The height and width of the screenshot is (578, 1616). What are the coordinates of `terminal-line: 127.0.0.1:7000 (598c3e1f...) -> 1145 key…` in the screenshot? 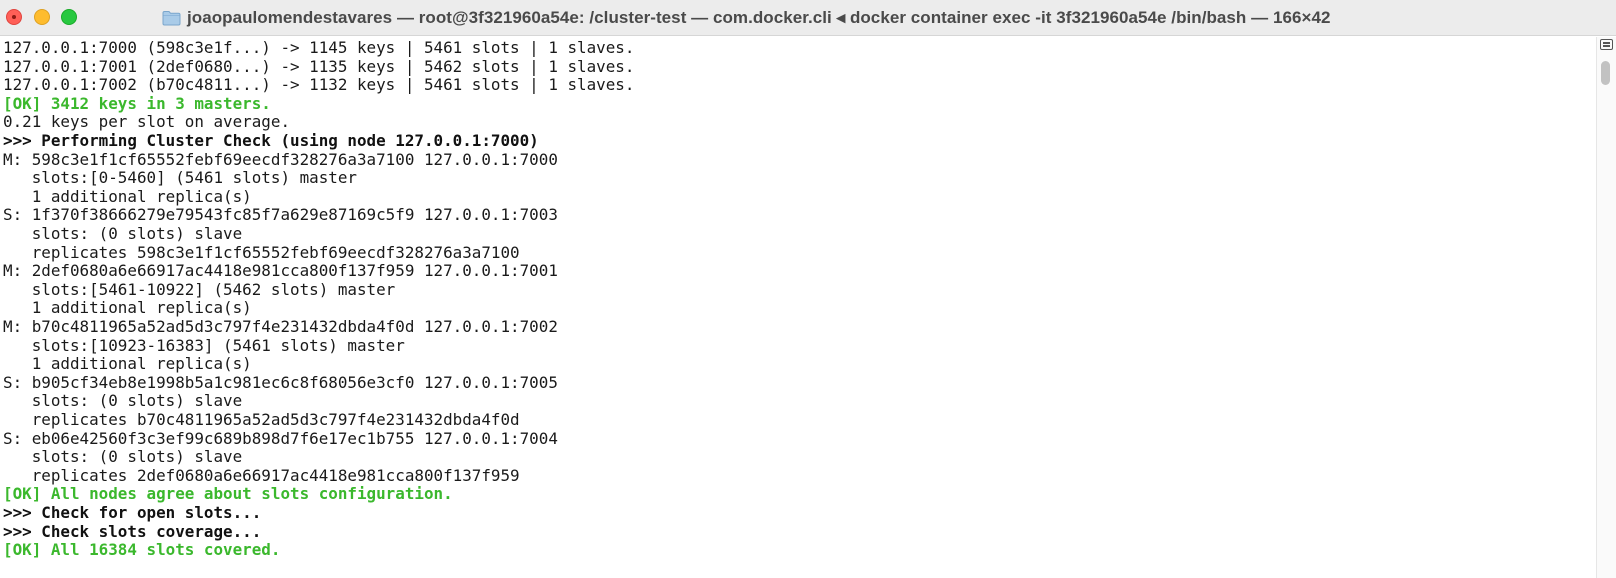 It's located at (319, 47).